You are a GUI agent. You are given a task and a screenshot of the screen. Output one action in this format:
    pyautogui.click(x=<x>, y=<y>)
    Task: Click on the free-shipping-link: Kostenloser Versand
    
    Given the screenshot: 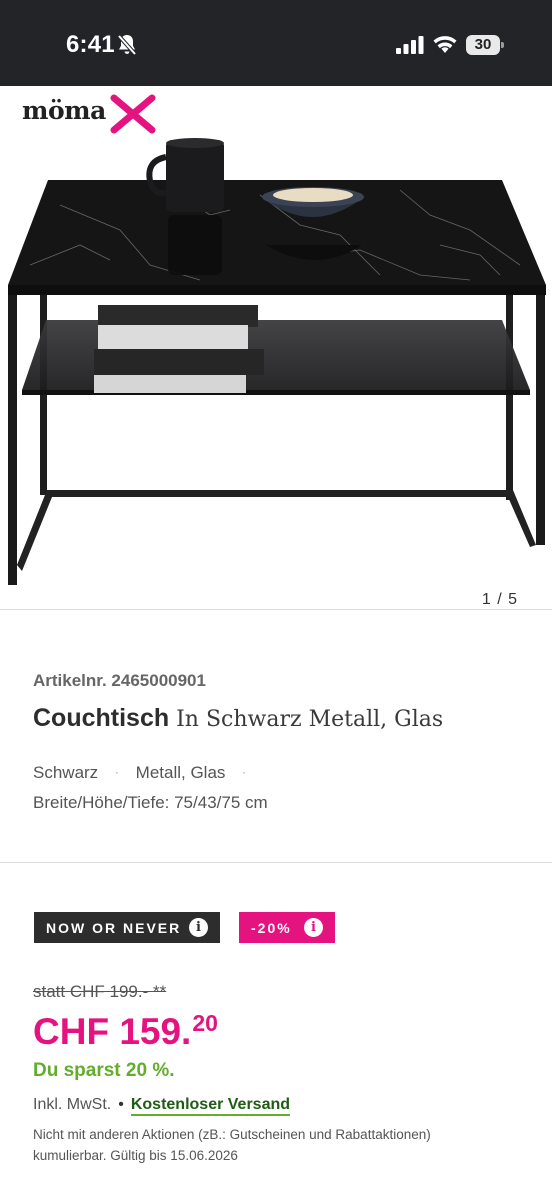 What is the action you would take?
    pyautogui.click(x=210, y=1106)
    